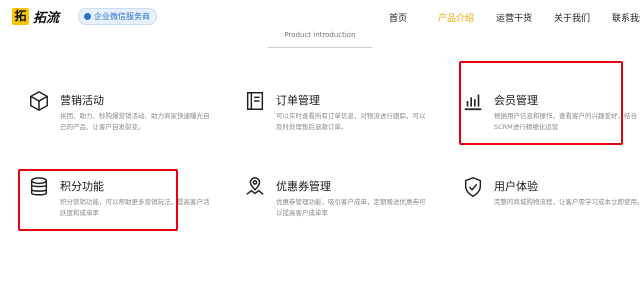  Describe the element at coordinates (20, 16) in the screenshot. I see `logo-mark-icon: 拓` at that location.